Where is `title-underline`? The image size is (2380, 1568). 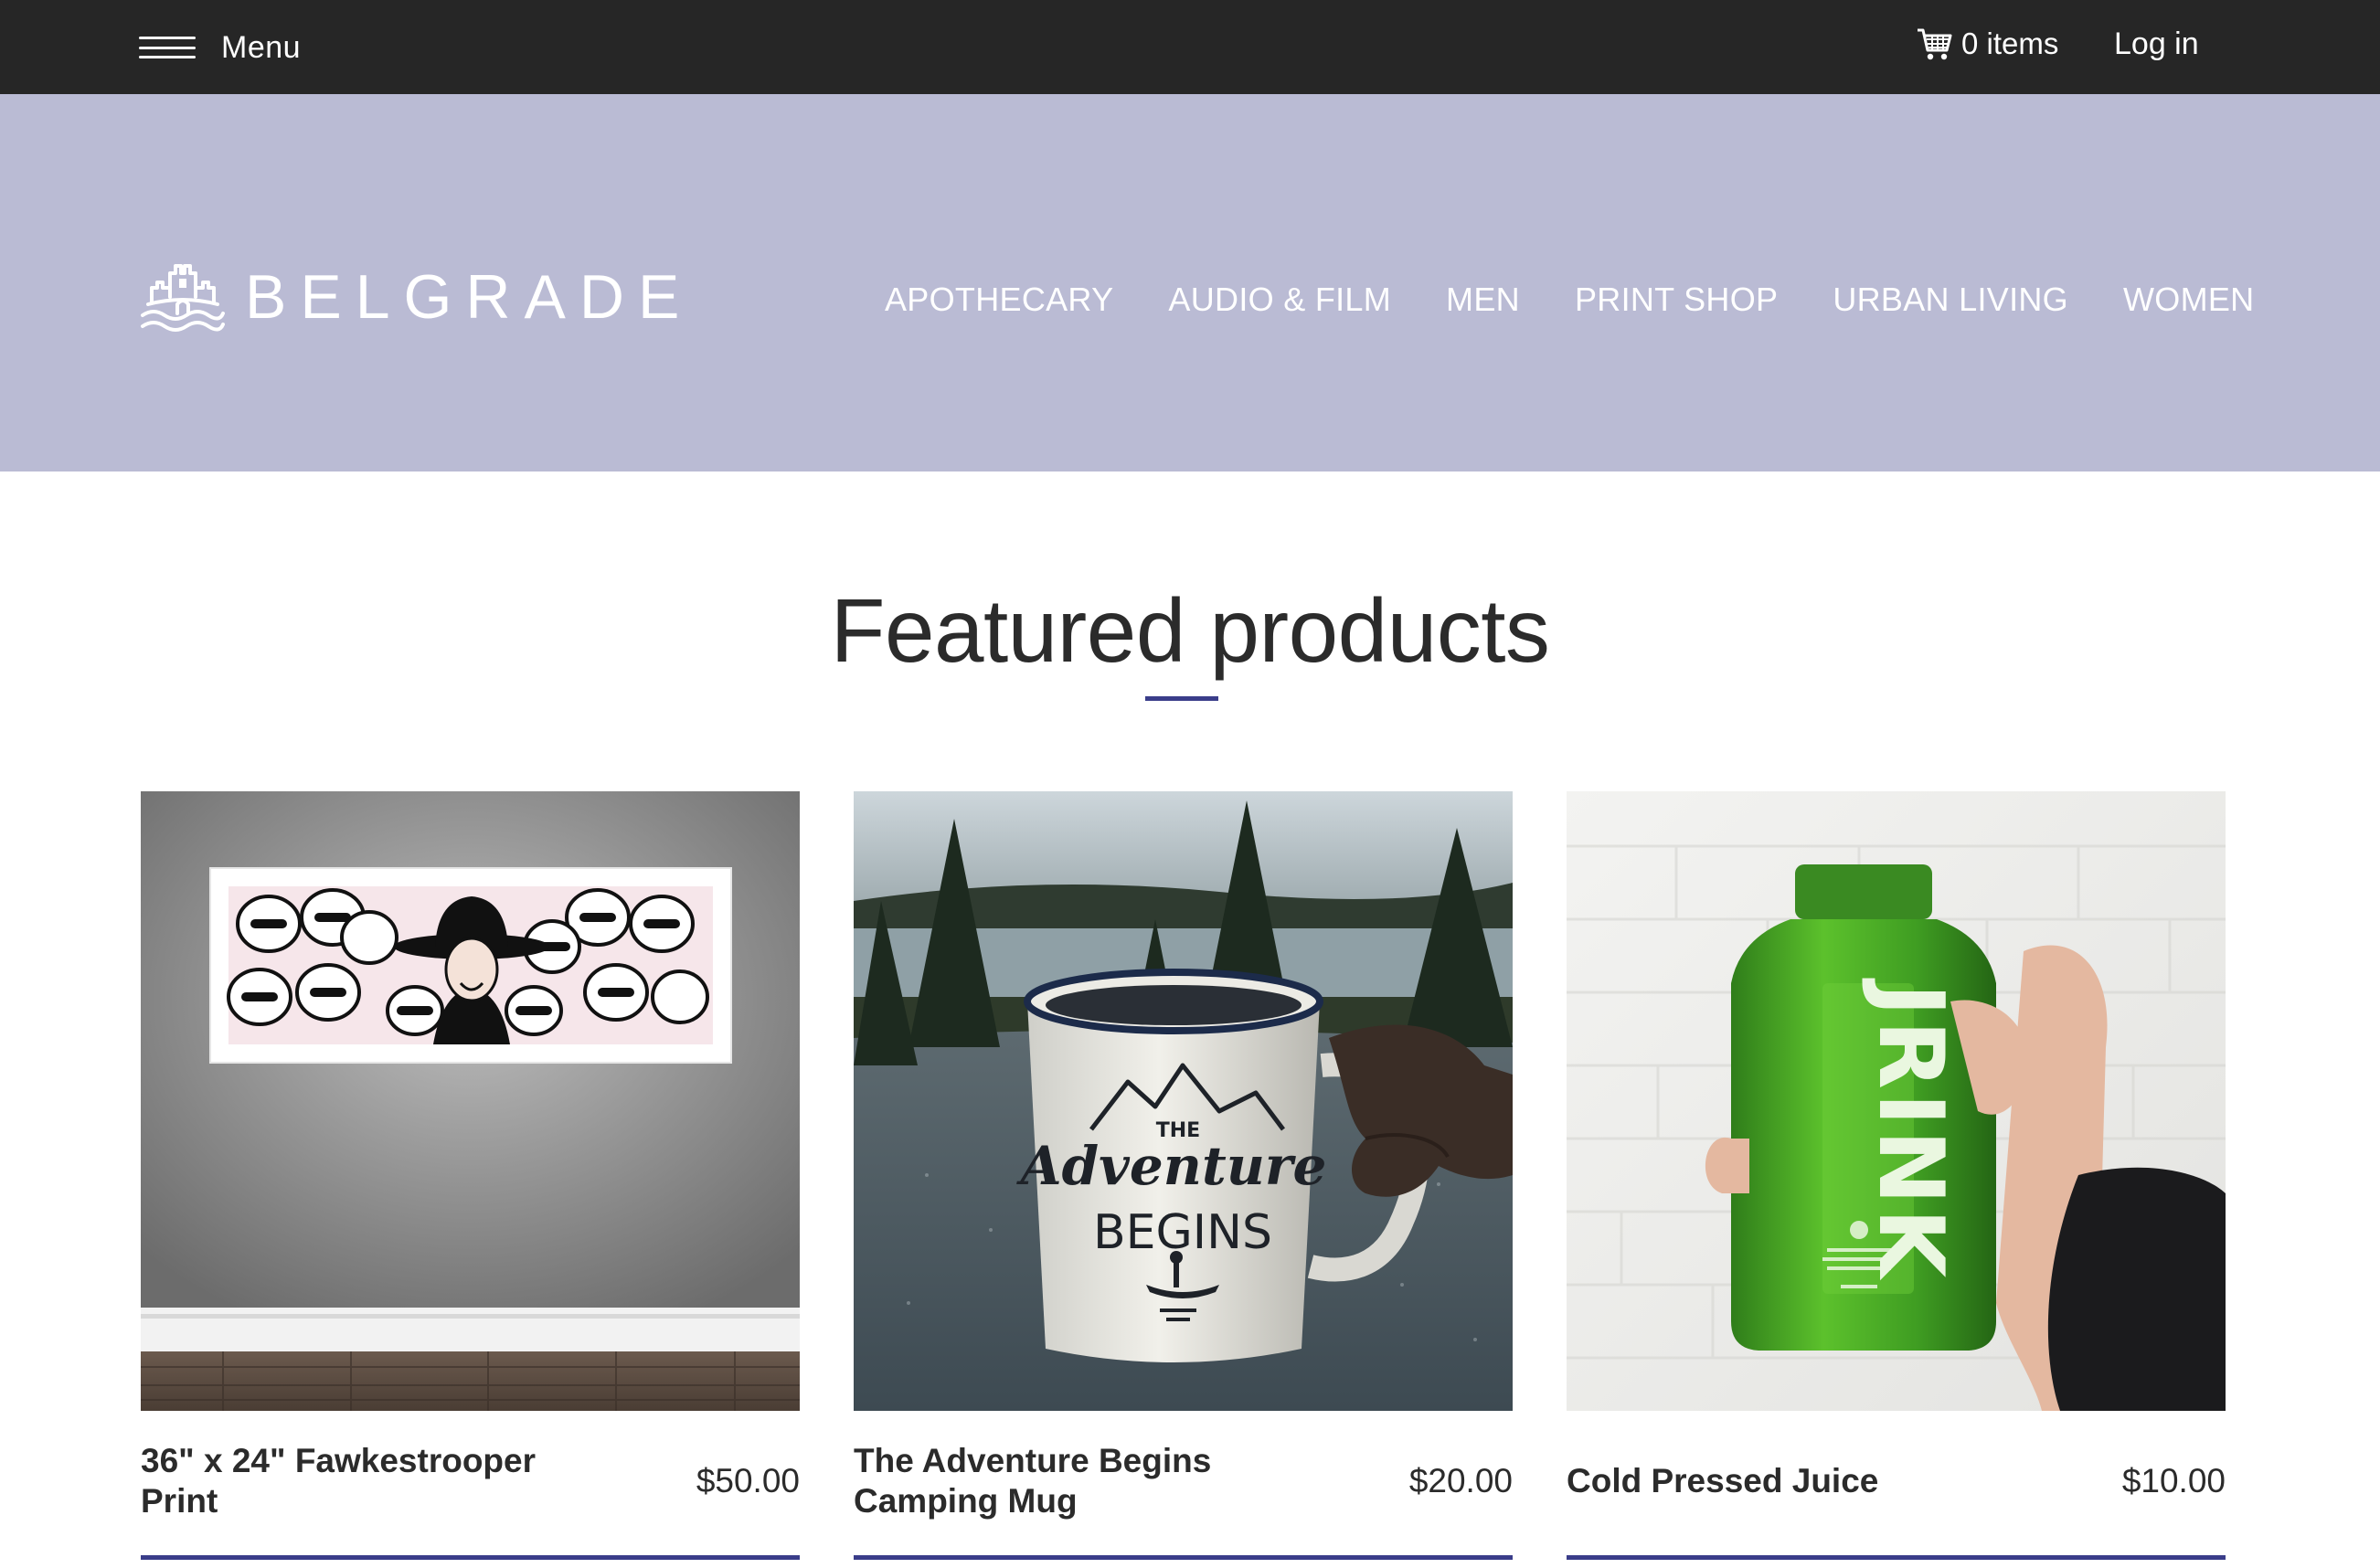 title-underline is located at coordinates (1181, 698).